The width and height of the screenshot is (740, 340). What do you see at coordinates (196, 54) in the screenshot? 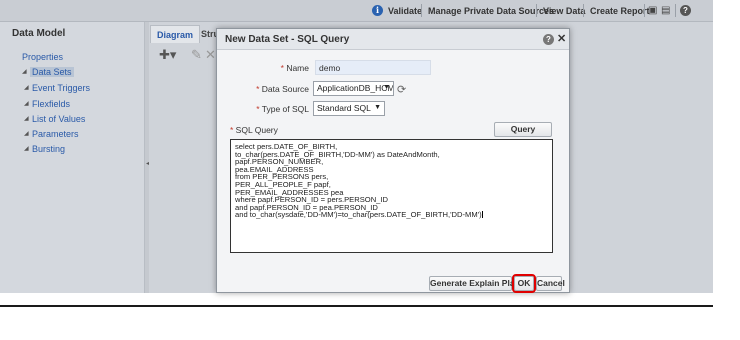
I see `edit-icon: ✎` at bounding box center [196, 54].